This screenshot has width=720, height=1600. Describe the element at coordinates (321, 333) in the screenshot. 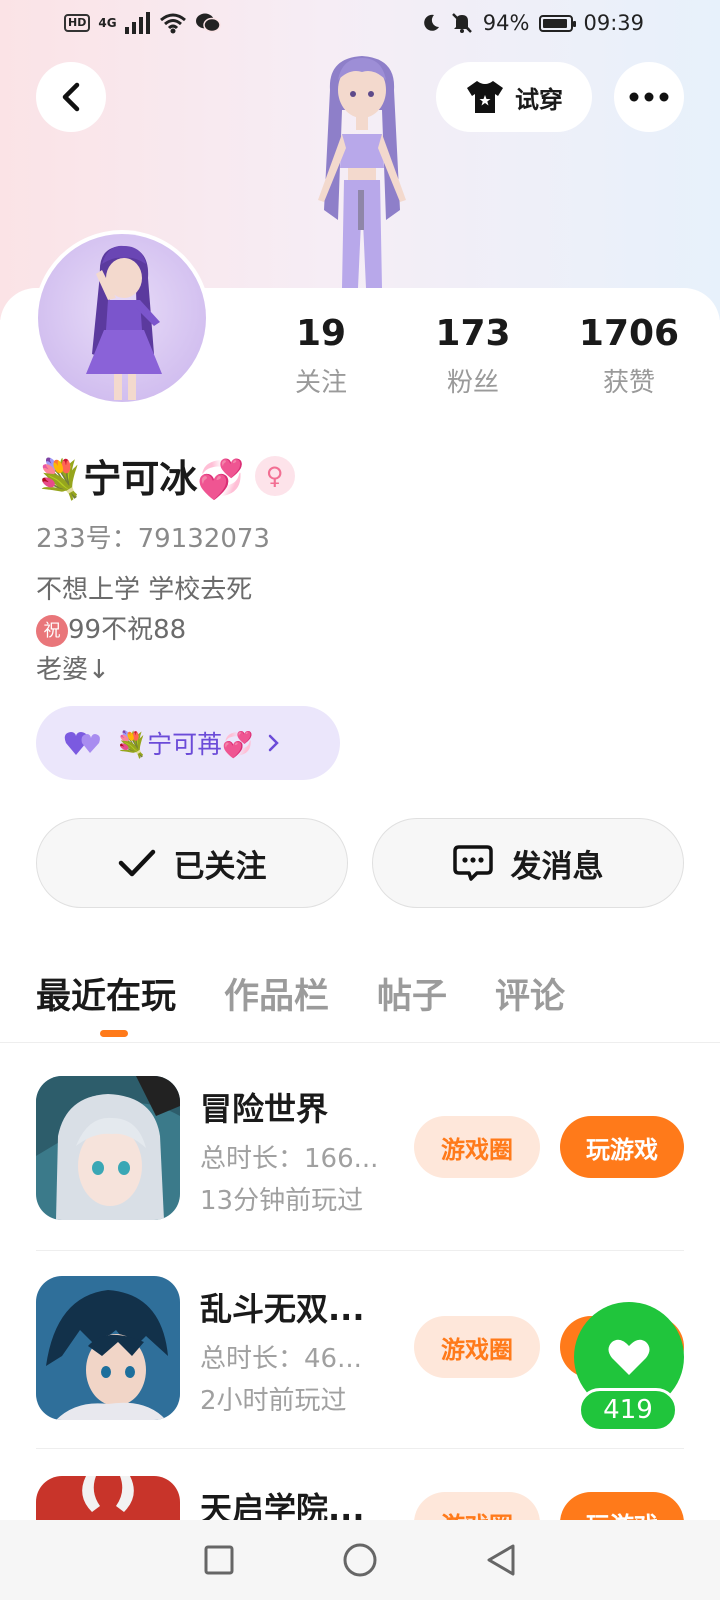

I see `following-count: 19` at that location.